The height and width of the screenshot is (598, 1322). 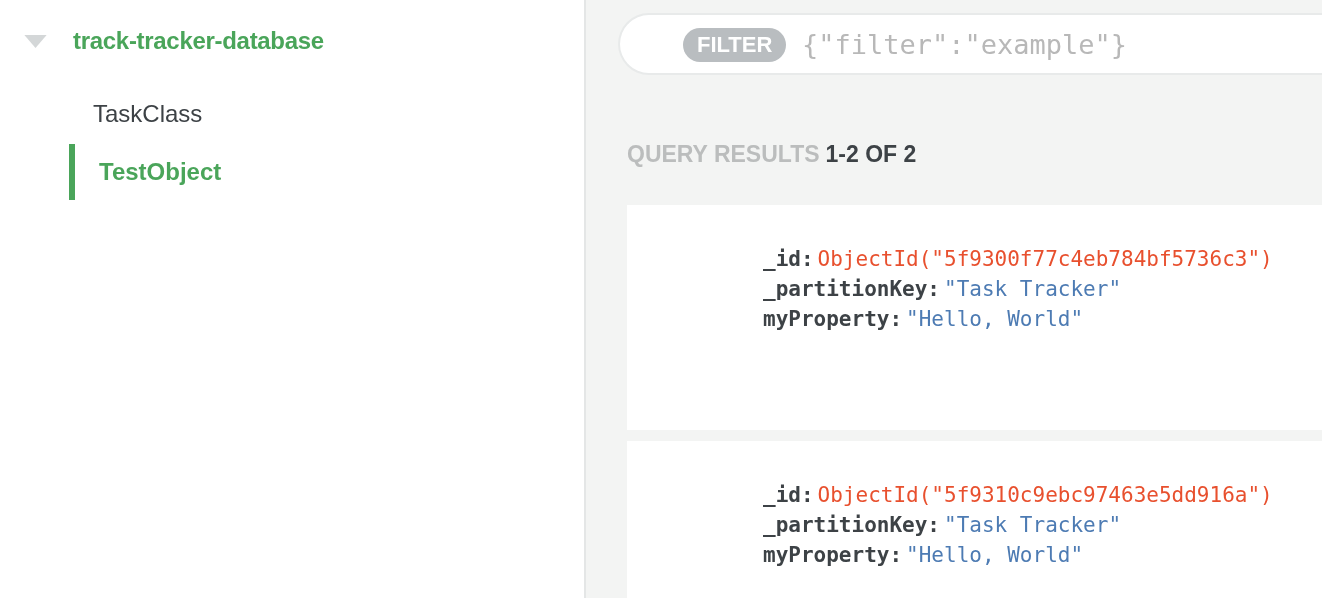 What do you see at coordinates (35, 41) in the screenshot?
I see `caret-icon` at bounding box center [35, 41].